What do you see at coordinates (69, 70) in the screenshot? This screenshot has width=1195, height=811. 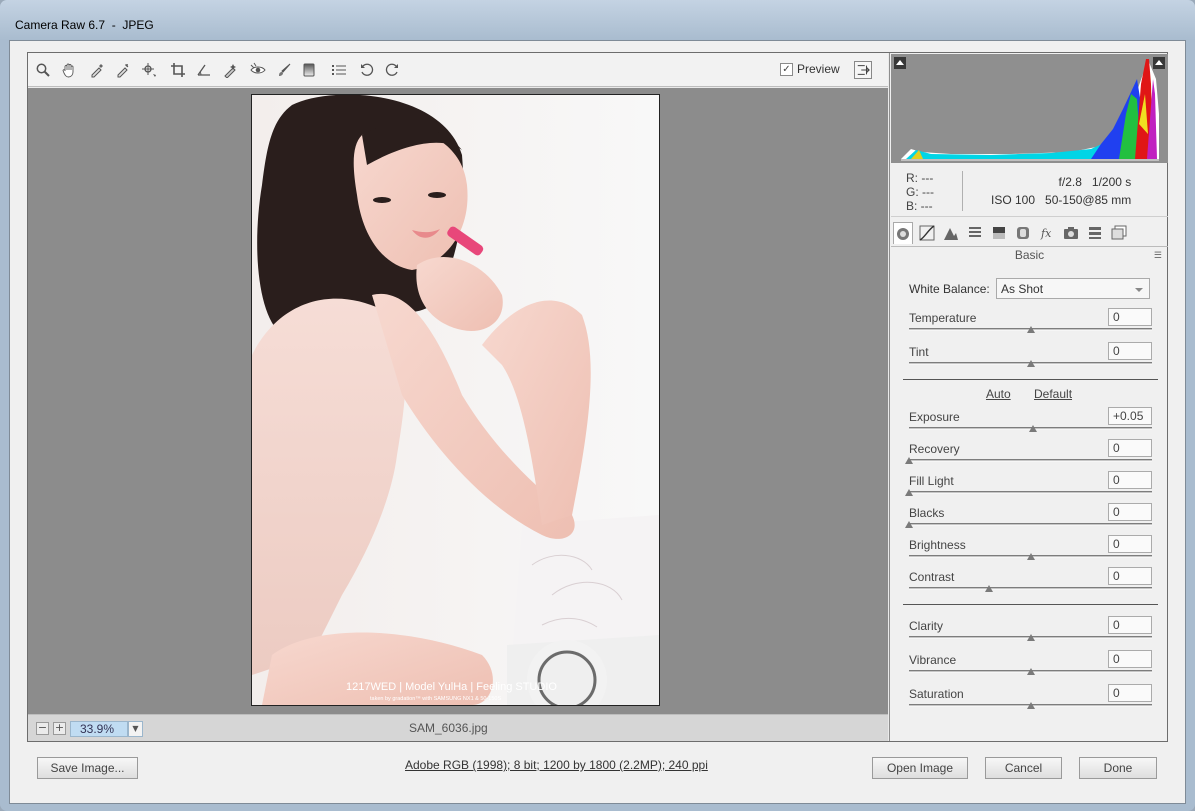 I see `hand-tool-icon` at bounding box center [69, 70].